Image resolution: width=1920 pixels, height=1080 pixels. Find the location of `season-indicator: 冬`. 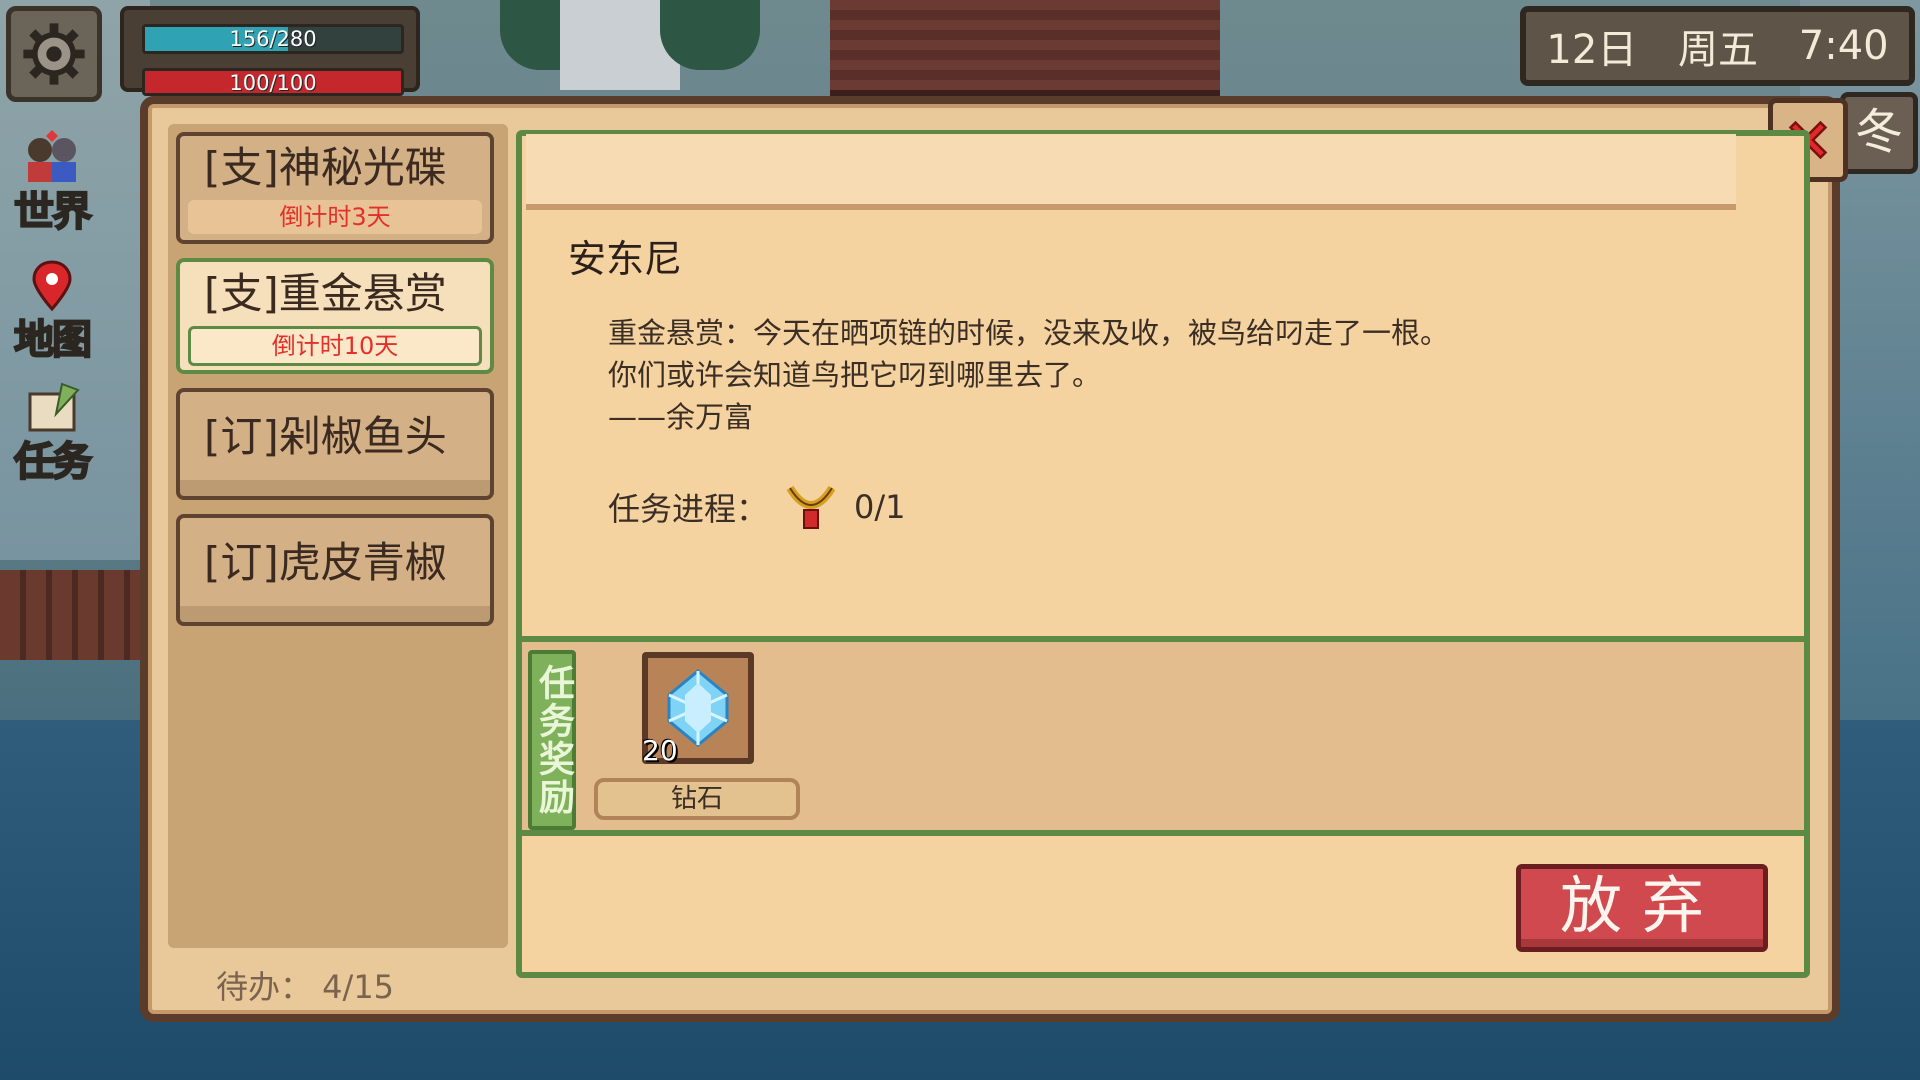

season-indicator: 冬 is located at coordinates (1879, 133).